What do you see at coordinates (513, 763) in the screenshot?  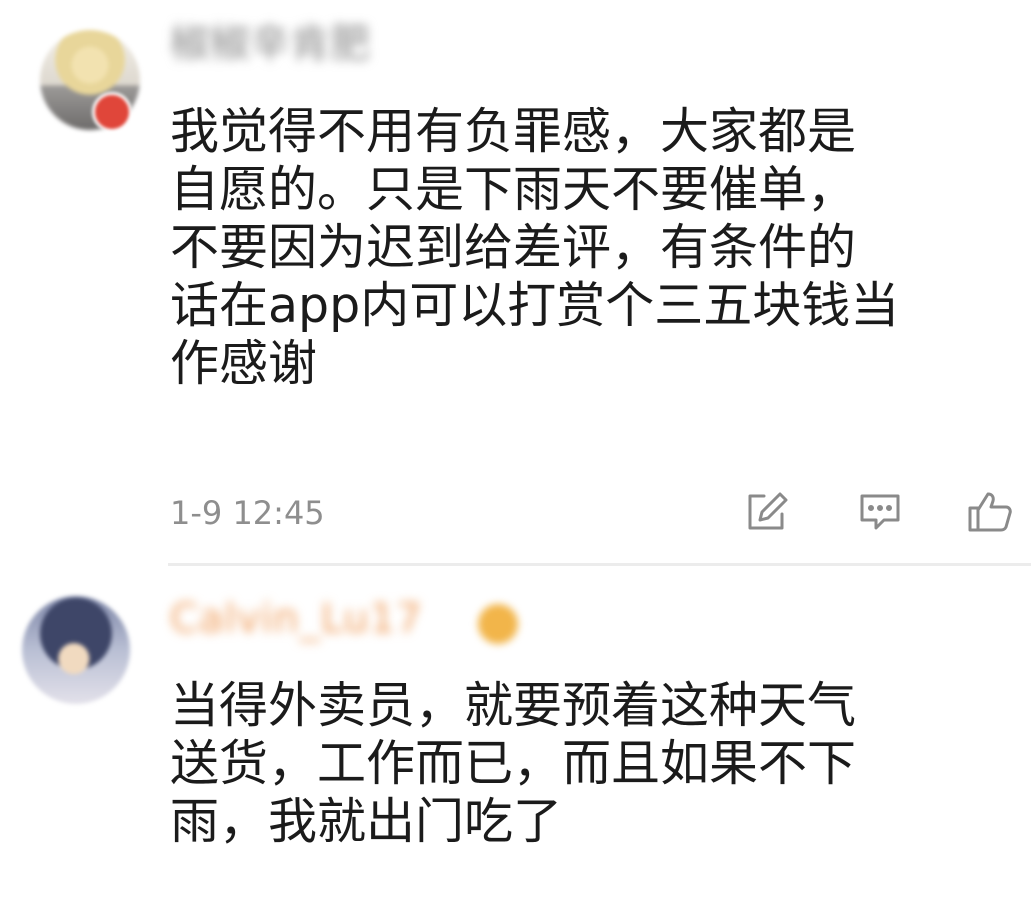 I see `comment-text: 当得外卖员，就要预着这种天气 送货，工作而已，而且如果不下 雨，我就出门吃了` at bounding box center [513, 763].